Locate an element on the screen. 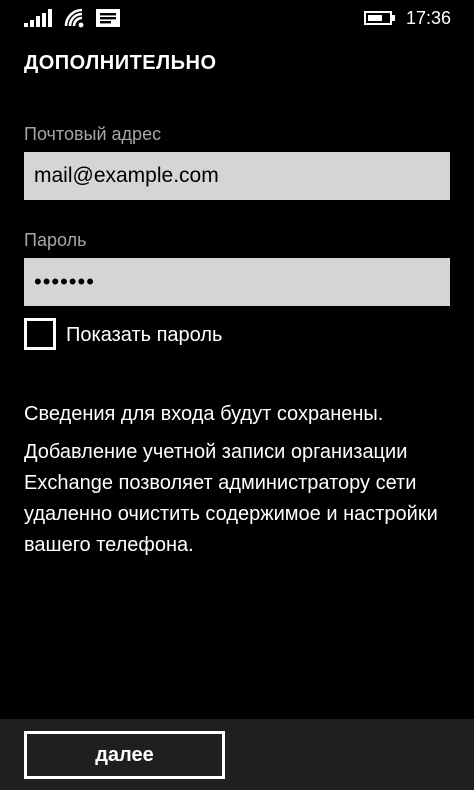 Image resolution: width=474 pixels, height=790 pixels. password-label: Пароль is located at coordinates (55, 240).